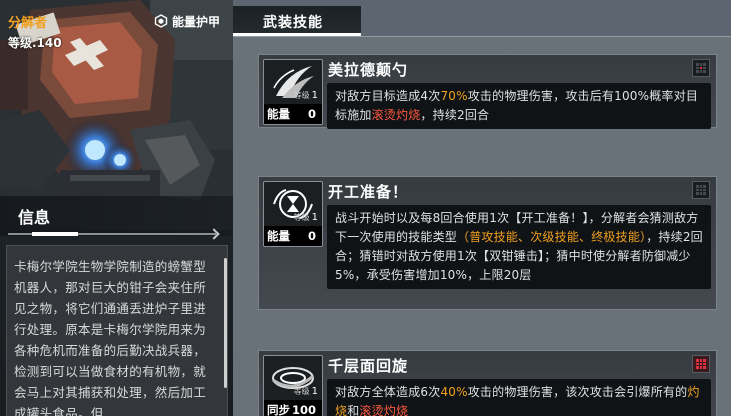 Image resolution: width=731 pixels, height=416 pixels. I want to click on unit-name: 分解者, so click(28, 23).